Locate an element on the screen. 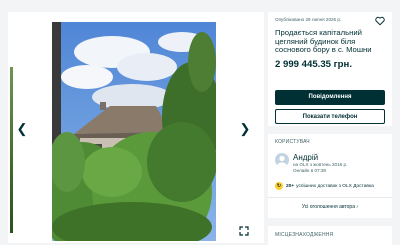 The image size is (400, 245). location-section-title: МІСЦЕЗНАХОДЖЕННЯ is located at coordinates (304, 235).